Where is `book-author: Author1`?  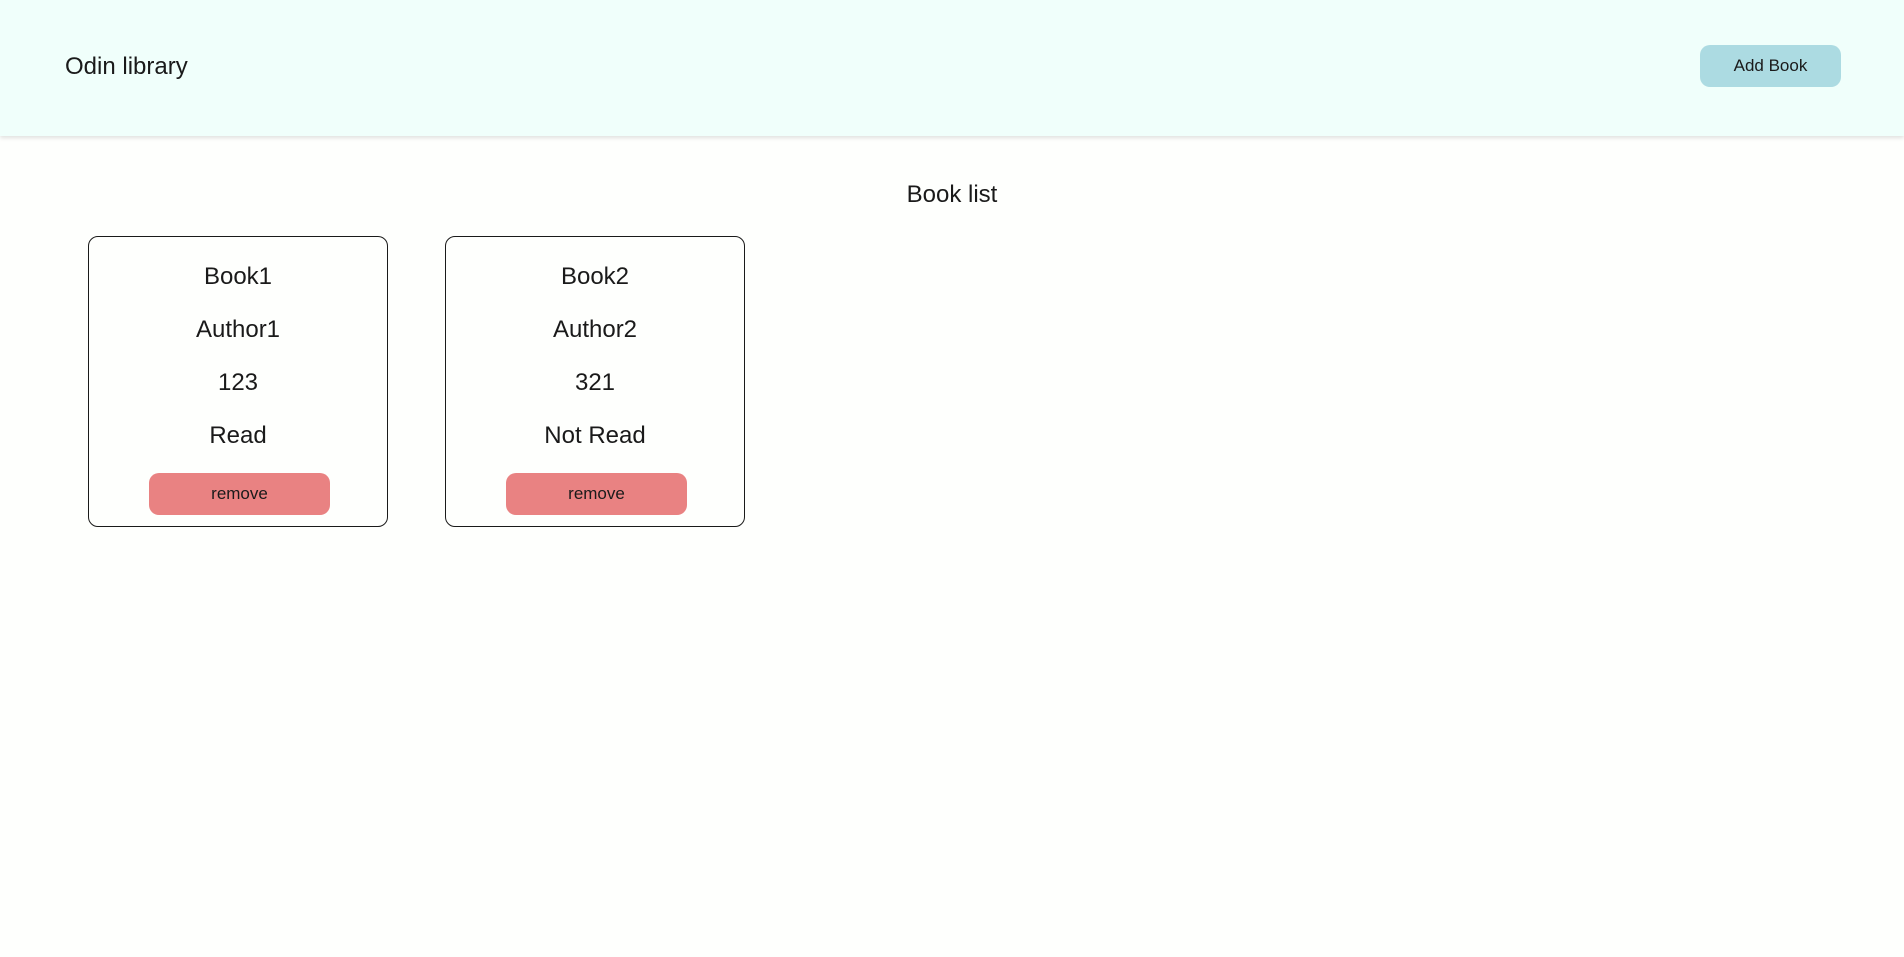
book-author: Author1 is located at coordinates (238, 329).